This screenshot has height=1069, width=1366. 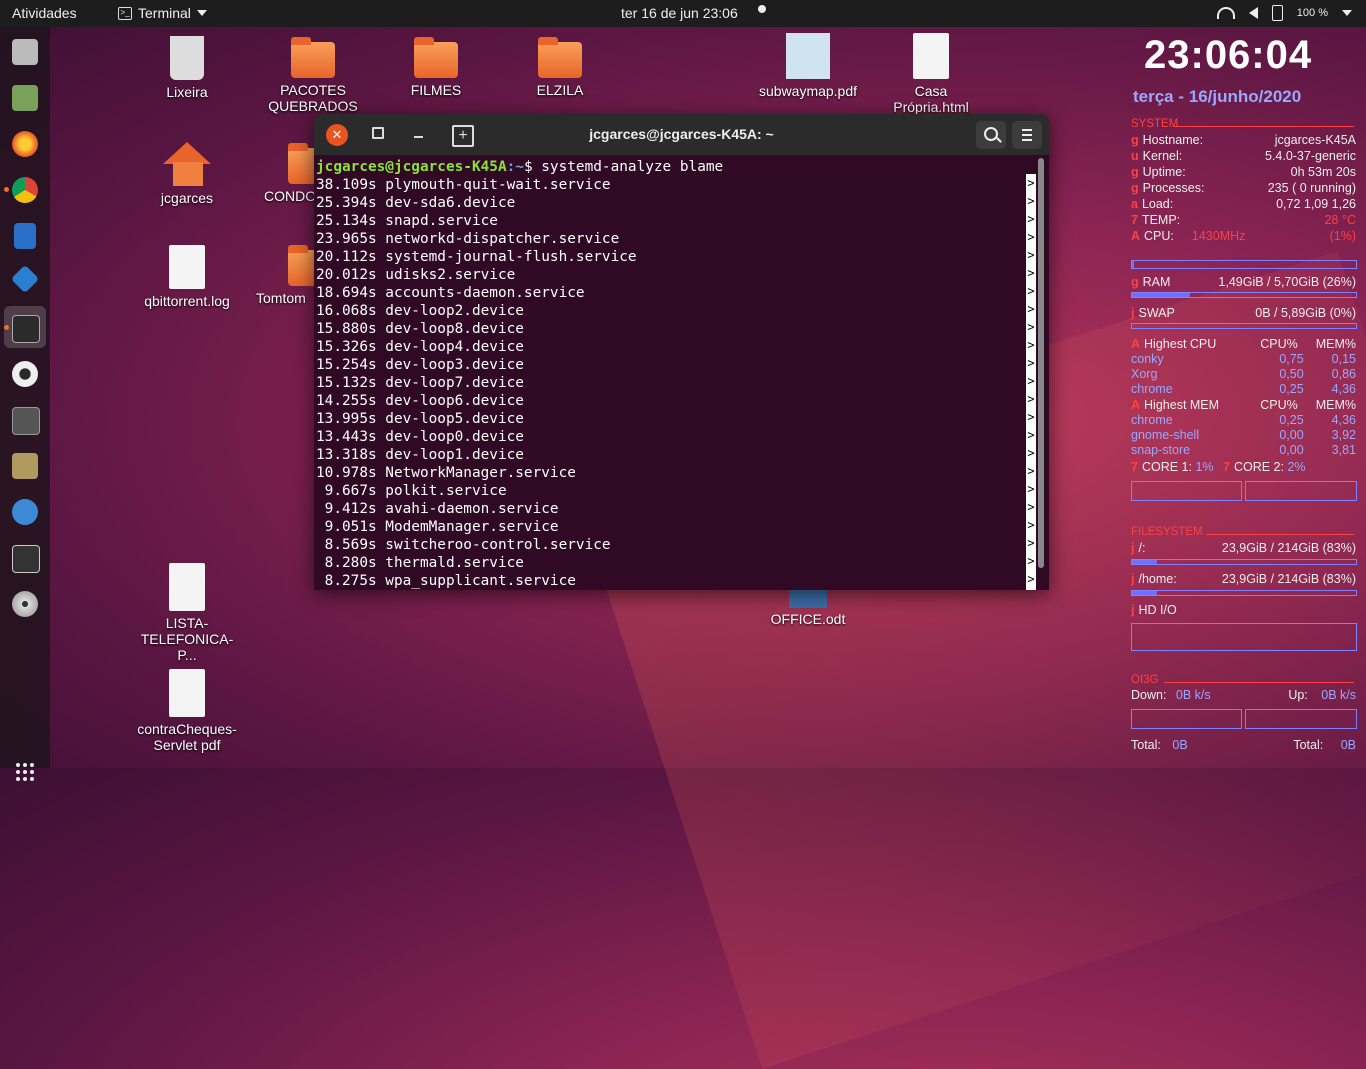 What do you see at coordinates (187, 198) in the screenshot?
I see `desktop-icon-label: jcgarces` at bounding box center [187, 198].